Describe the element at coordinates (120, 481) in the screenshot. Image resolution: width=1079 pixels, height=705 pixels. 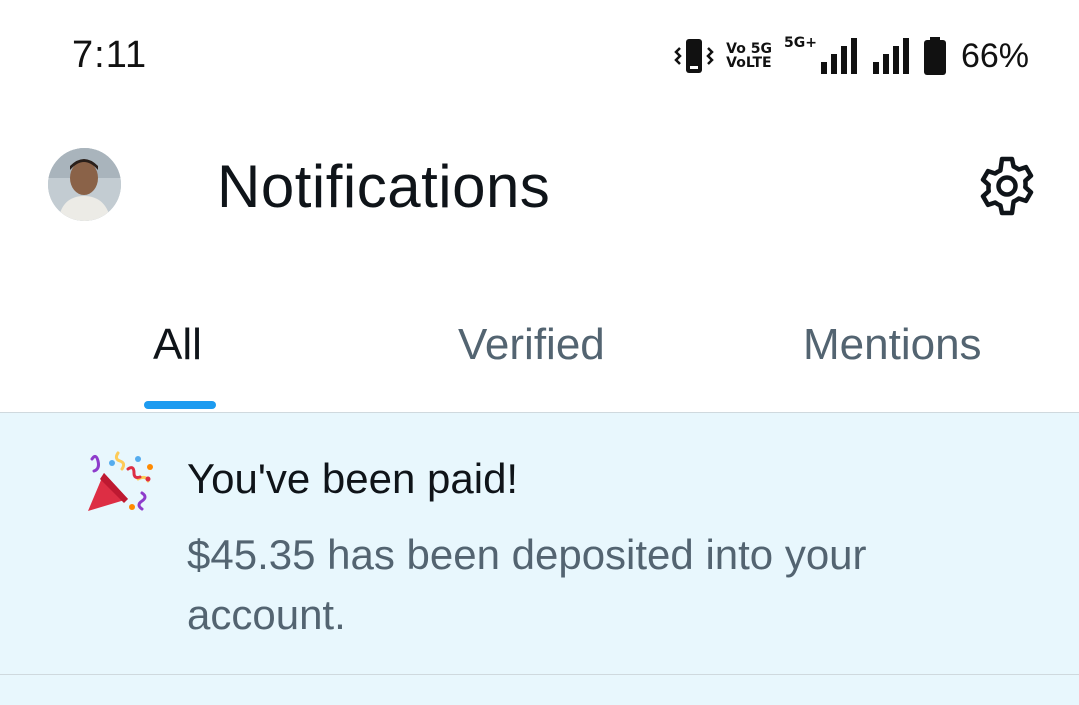
I see `party-popper-icon` at that location.